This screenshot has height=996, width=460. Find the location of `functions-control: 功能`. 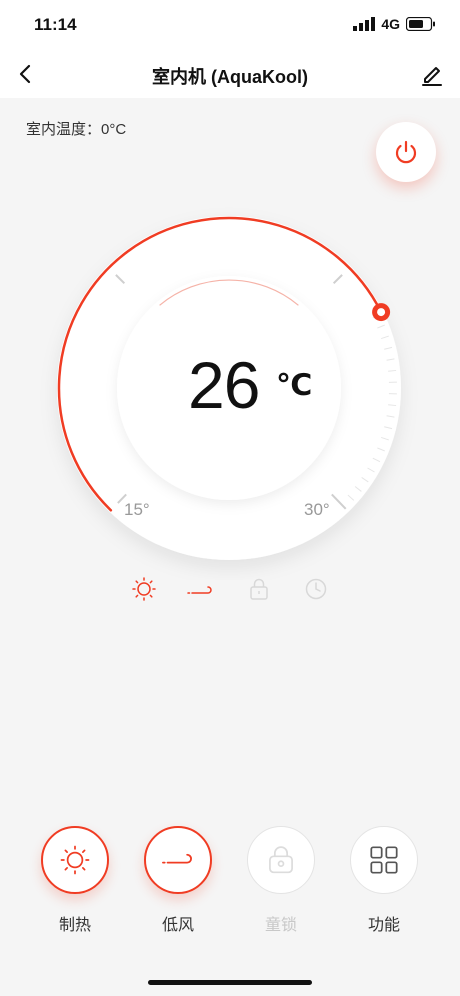

functions-control: 功能 is located at coordinates (384, 880).